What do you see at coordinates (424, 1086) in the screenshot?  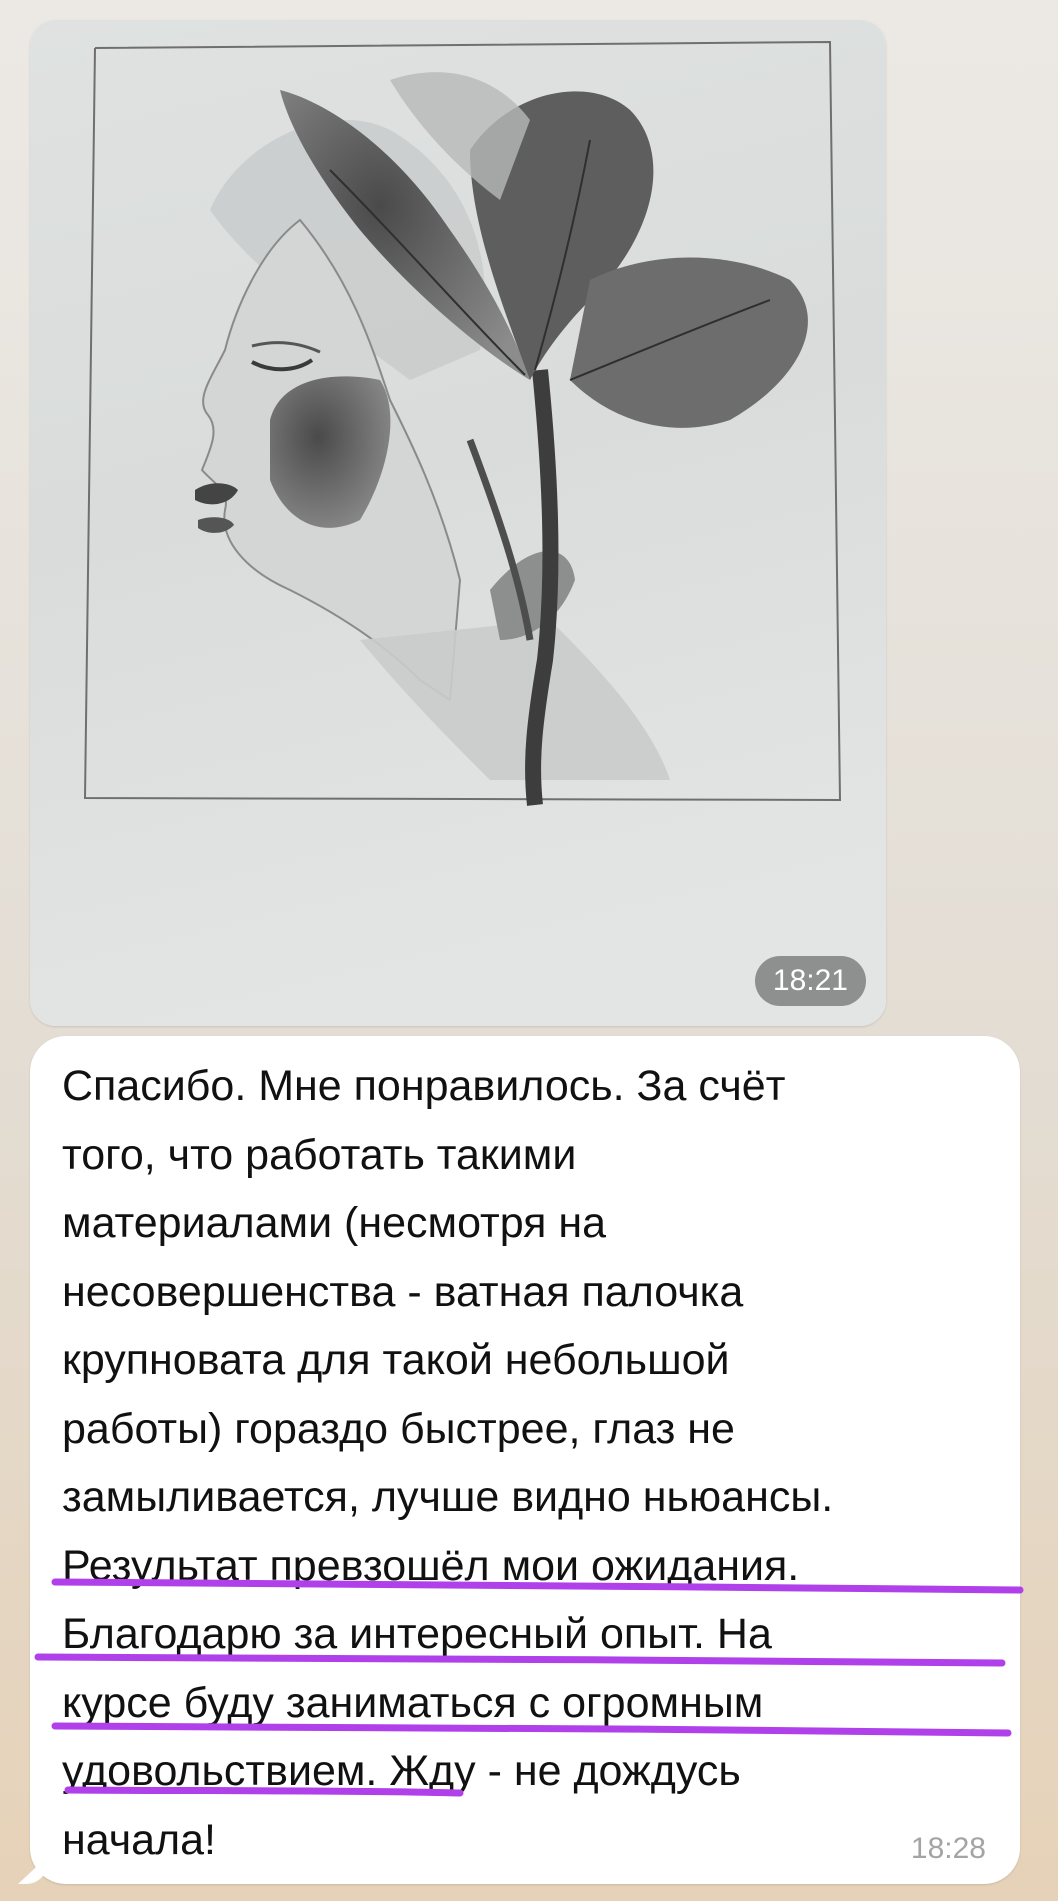 I see `message-line: Спасибо. Мне понравилось. За счёт` at bounding box center [424, 1086].